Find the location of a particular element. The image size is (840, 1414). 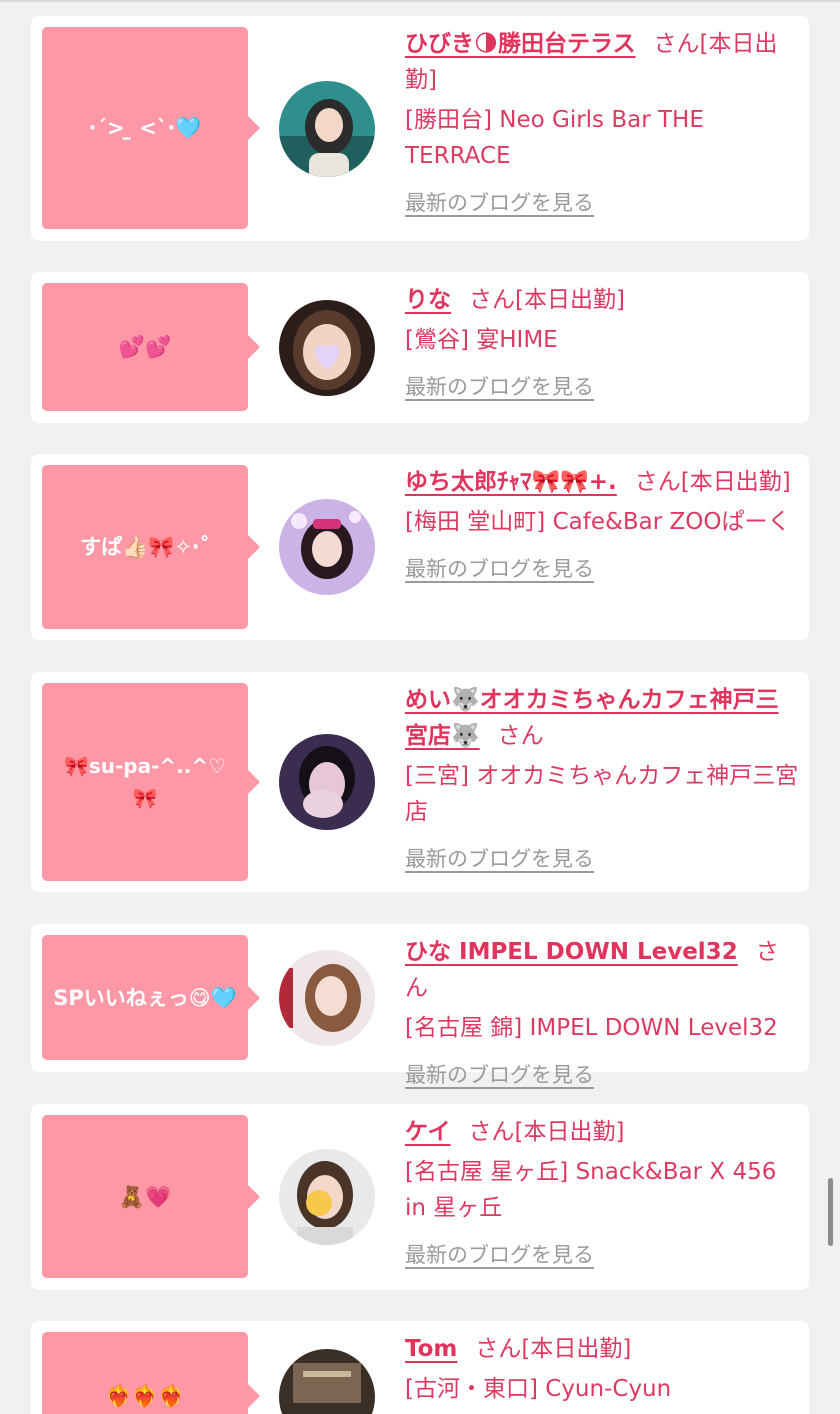

scrollbar is located at coordinates (830, 1212).